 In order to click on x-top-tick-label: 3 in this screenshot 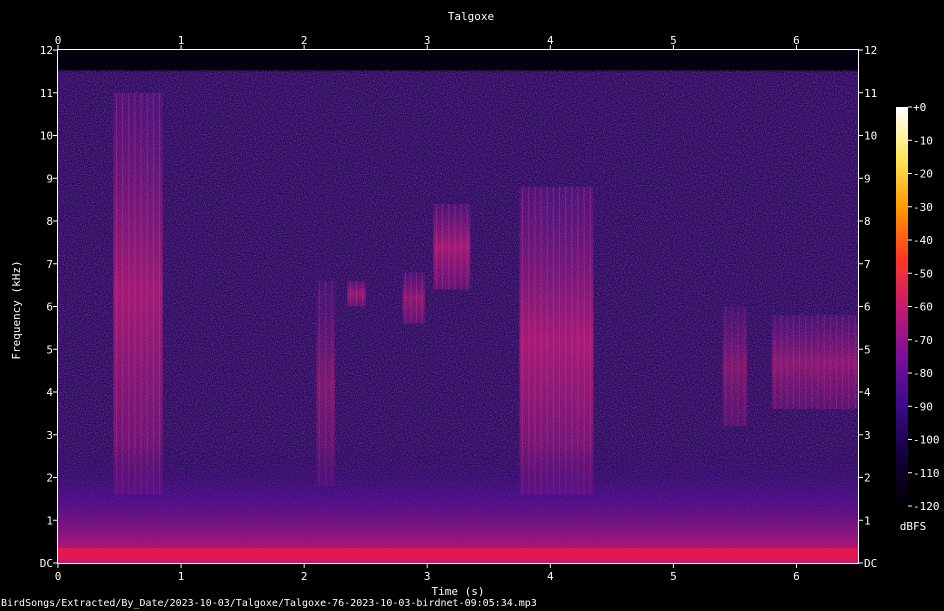, I will do `click(427, 40)`.